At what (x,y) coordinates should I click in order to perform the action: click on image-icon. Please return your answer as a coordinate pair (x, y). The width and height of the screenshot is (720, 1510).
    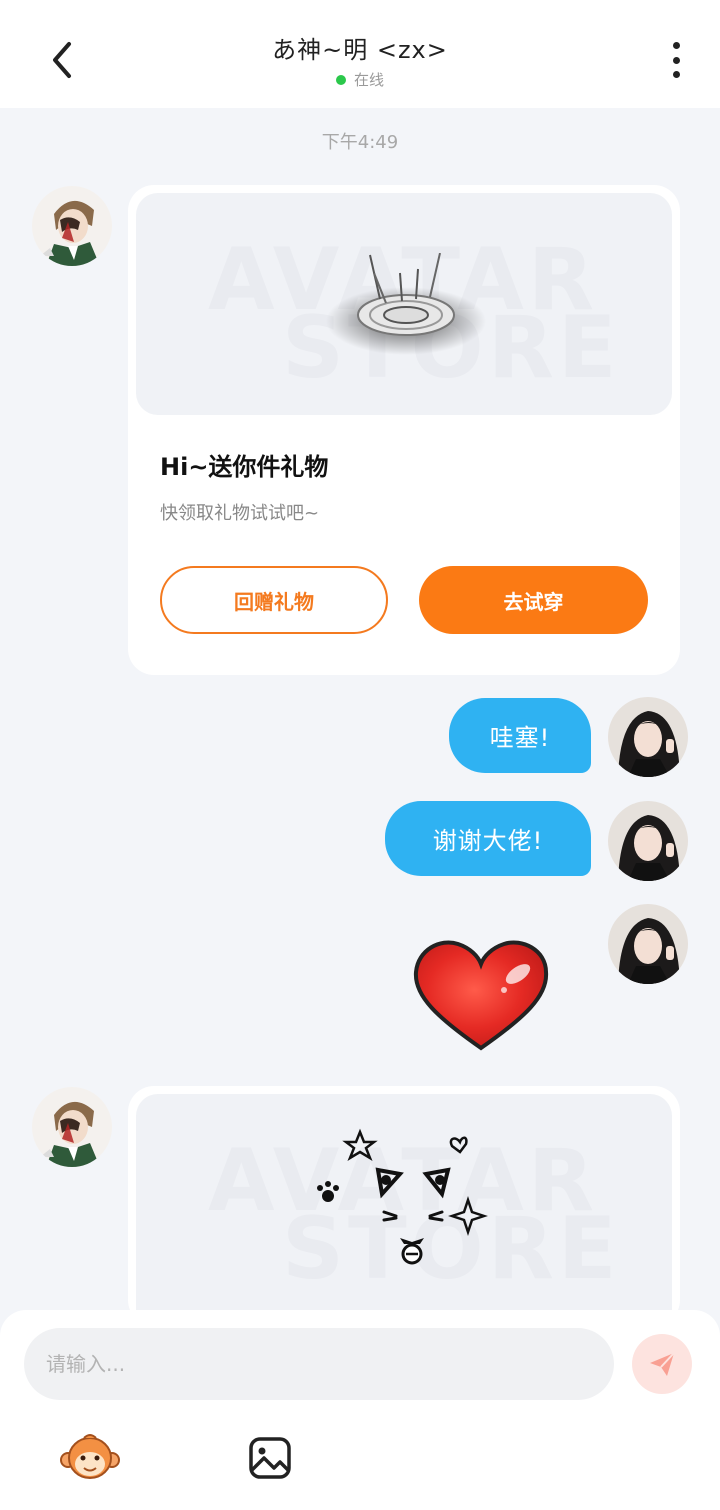
    Looking at the image, I should click on (270, 1458).